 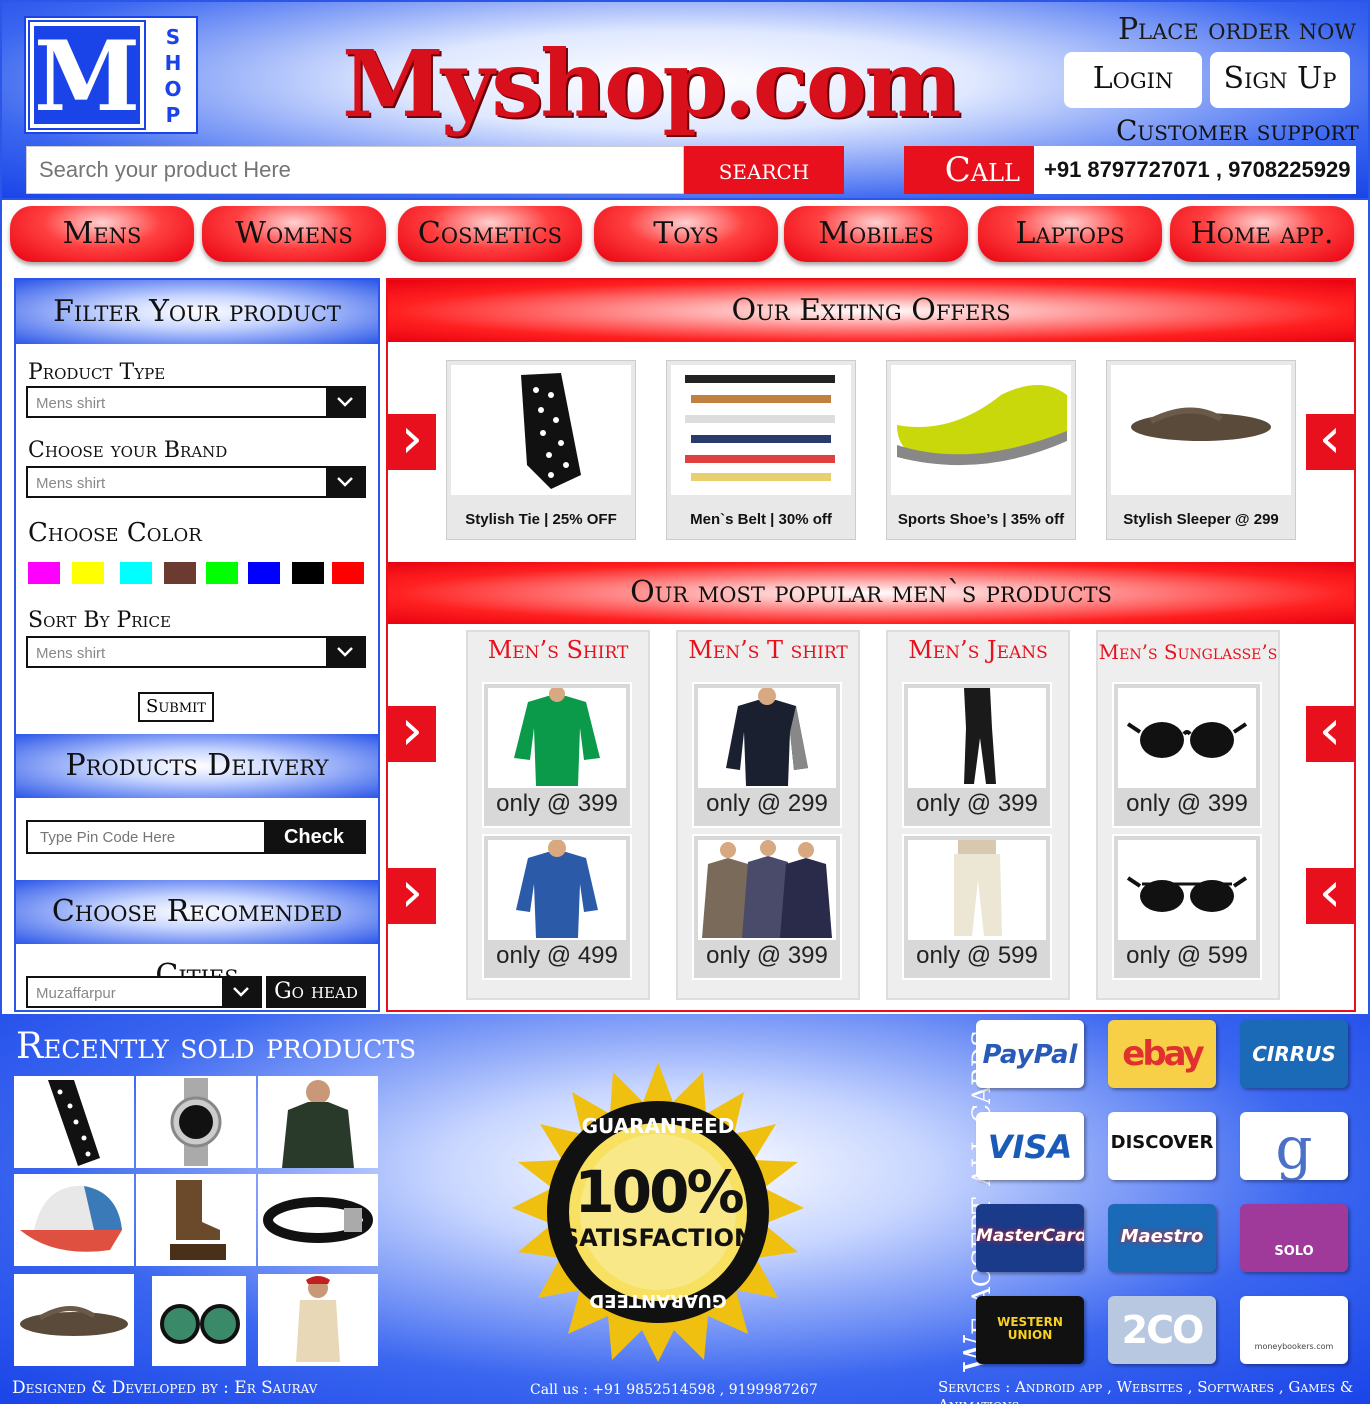 What do you see at coordinates (1280, 80) in the screenshot?
I see `signup-button: Sign Up` at bounding box center [1280, 80].